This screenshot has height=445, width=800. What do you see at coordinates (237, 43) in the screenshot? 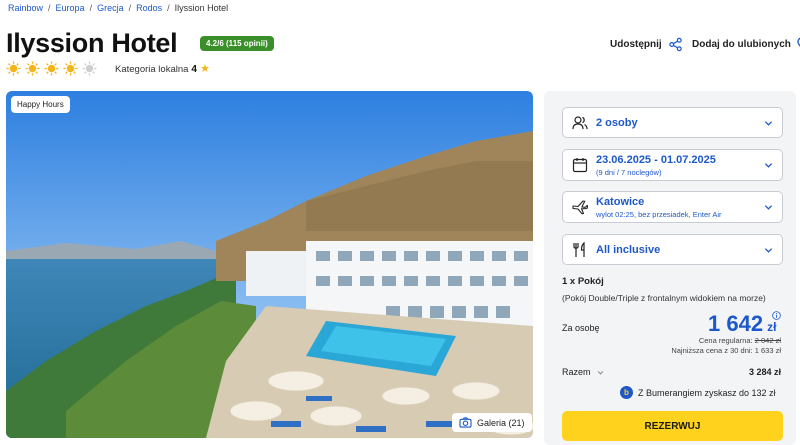
I see `rating-badge: 4.2/6 (115 opinii)` at bounding box center [237, 43].